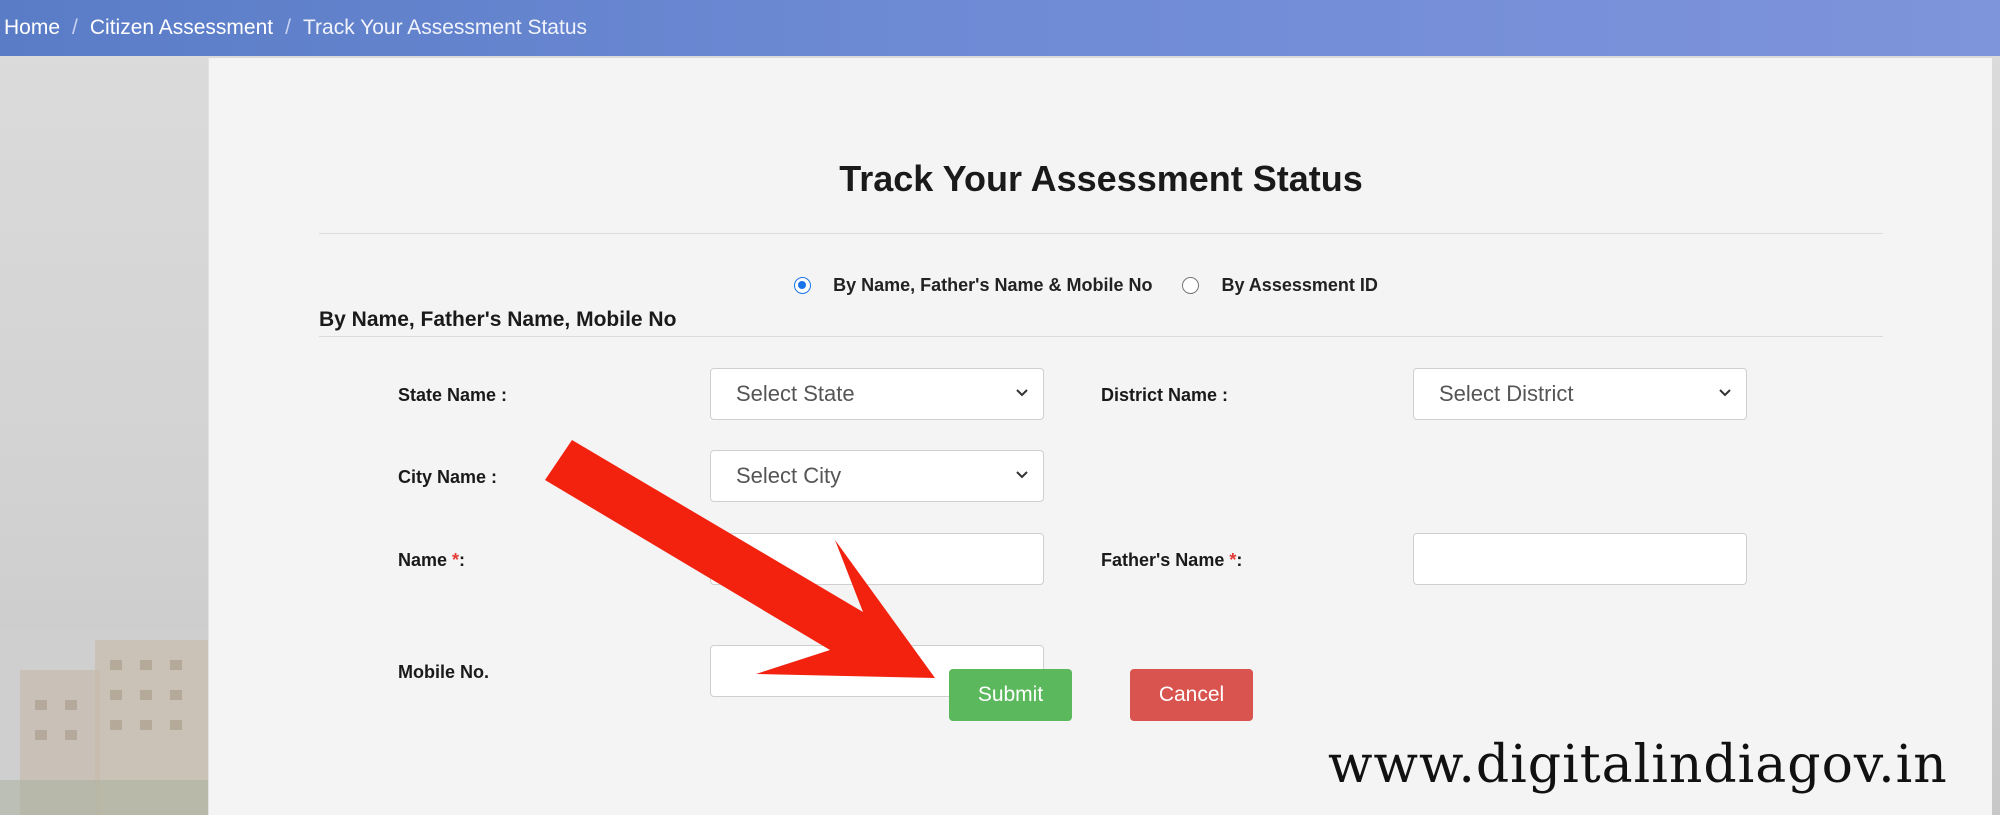  Describe the element at coordinates (1165, 395) in the screenshot. I see `district-label: District Name :` at that location.